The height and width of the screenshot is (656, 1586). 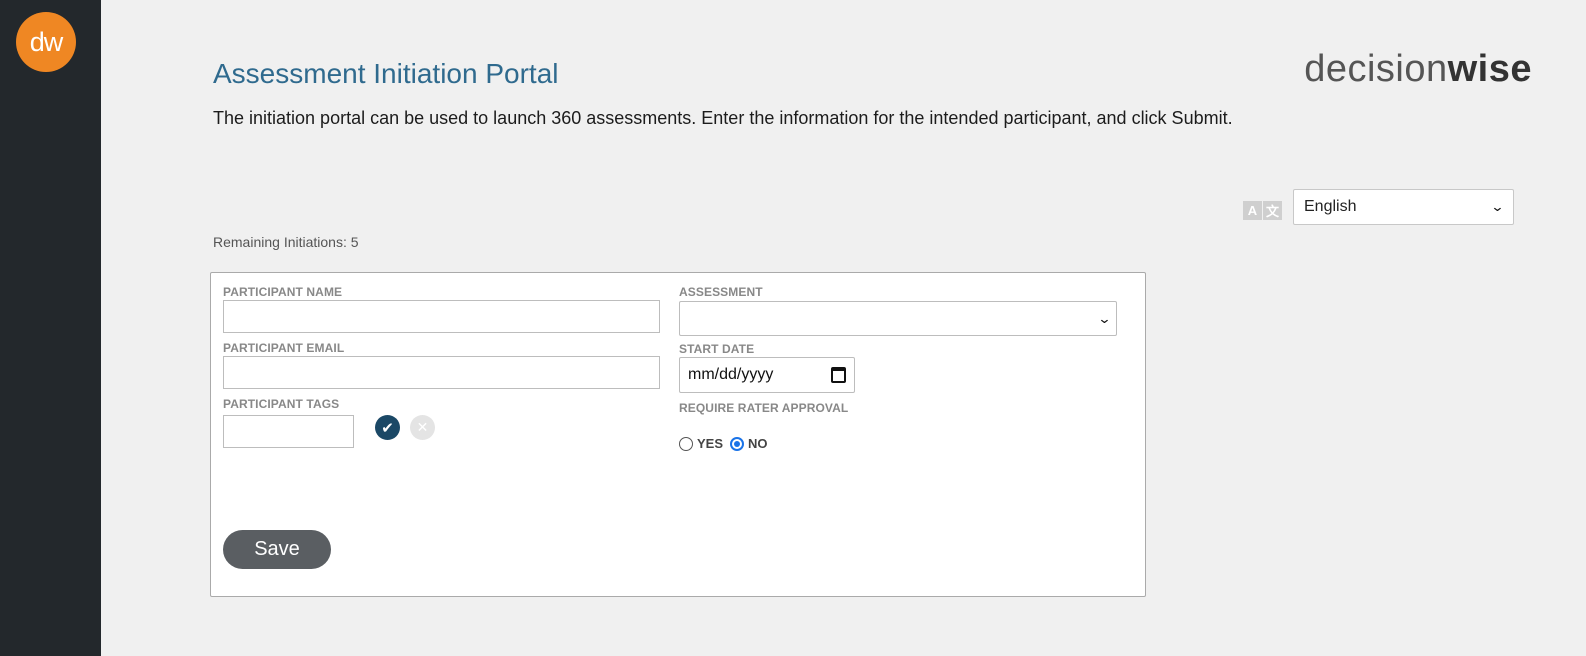 What do you see at coordinates (284, 348) in the screenshot?
I see `participant-email-label: PARTICIPANT EMAIL` at bounding box center [284, 348].